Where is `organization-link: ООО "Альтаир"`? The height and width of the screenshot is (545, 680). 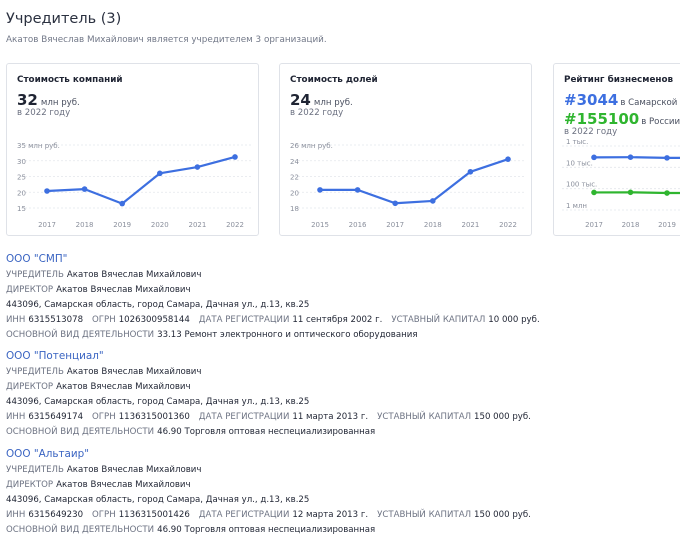
organization-link: ООО "Альтаир" is located at coordinates (268, 454).